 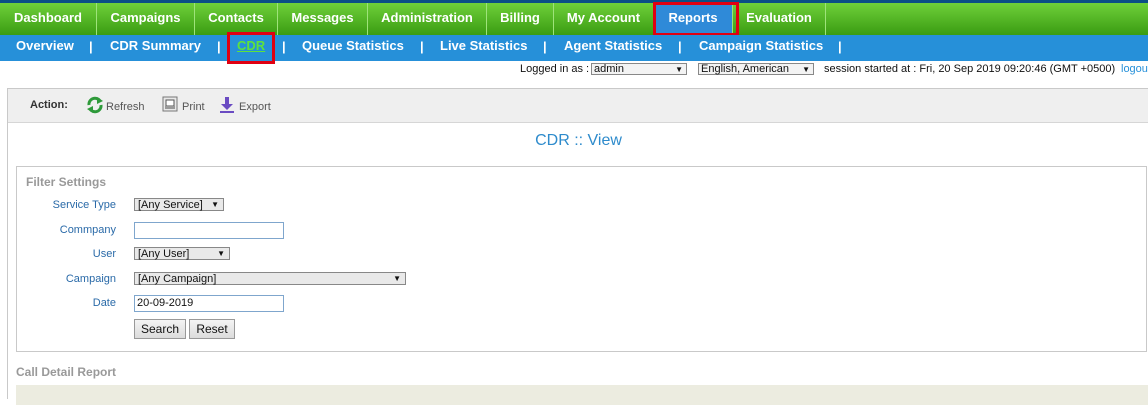 What do you see at coordinates (48, 19) in the screenshot?
I see `tab-dashboard: Dashboard` at bounding box center [48, 19].